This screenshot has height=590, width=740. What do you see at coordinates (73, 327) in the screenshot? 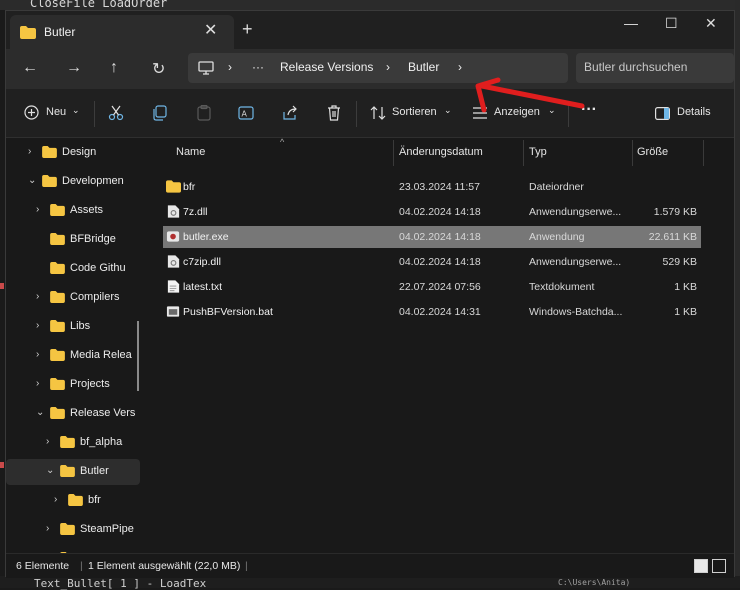
I see `sidebar-item: › Libs` at bounding box center [73, 327].